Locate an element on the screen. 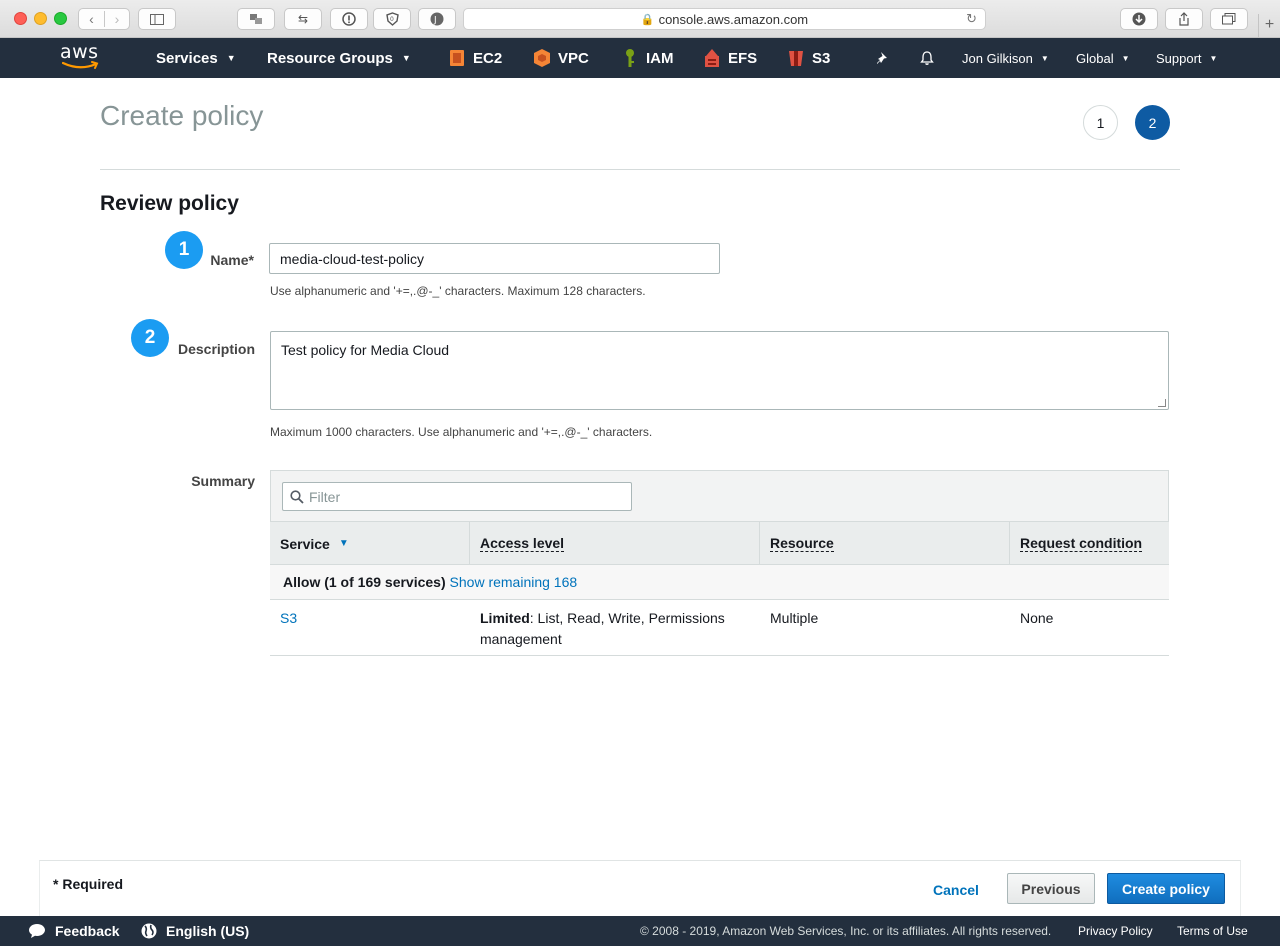 This screenshot has height=946, width=1280. notifications-button is located at coordinates (927, 58).